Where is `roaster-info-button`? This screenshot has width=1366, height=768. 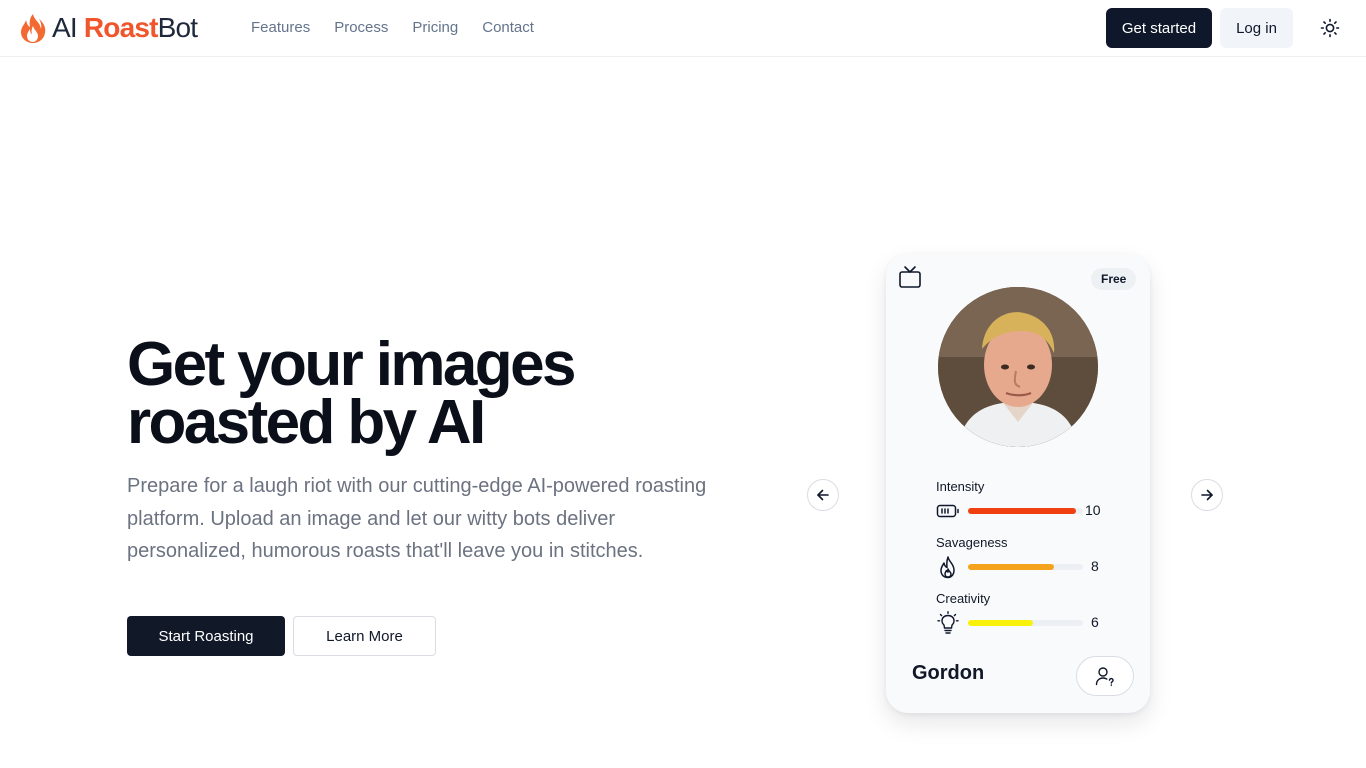 roaster-info-button is located at coordinates (1105, 676).